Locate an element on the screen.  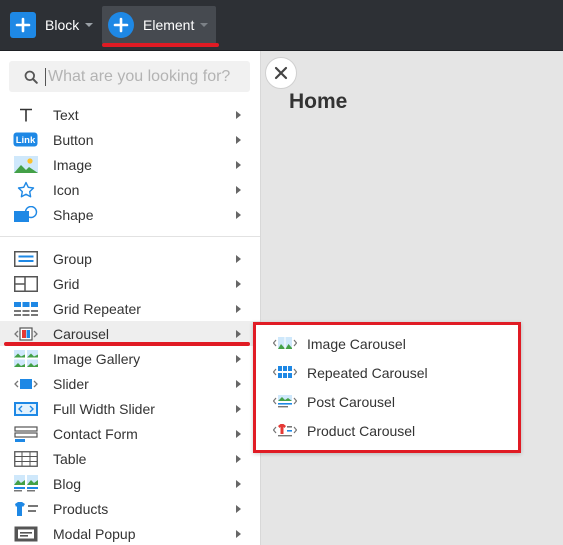
submenu-item-product-carousel: Product Carousel is located at coordinates (387, 430).